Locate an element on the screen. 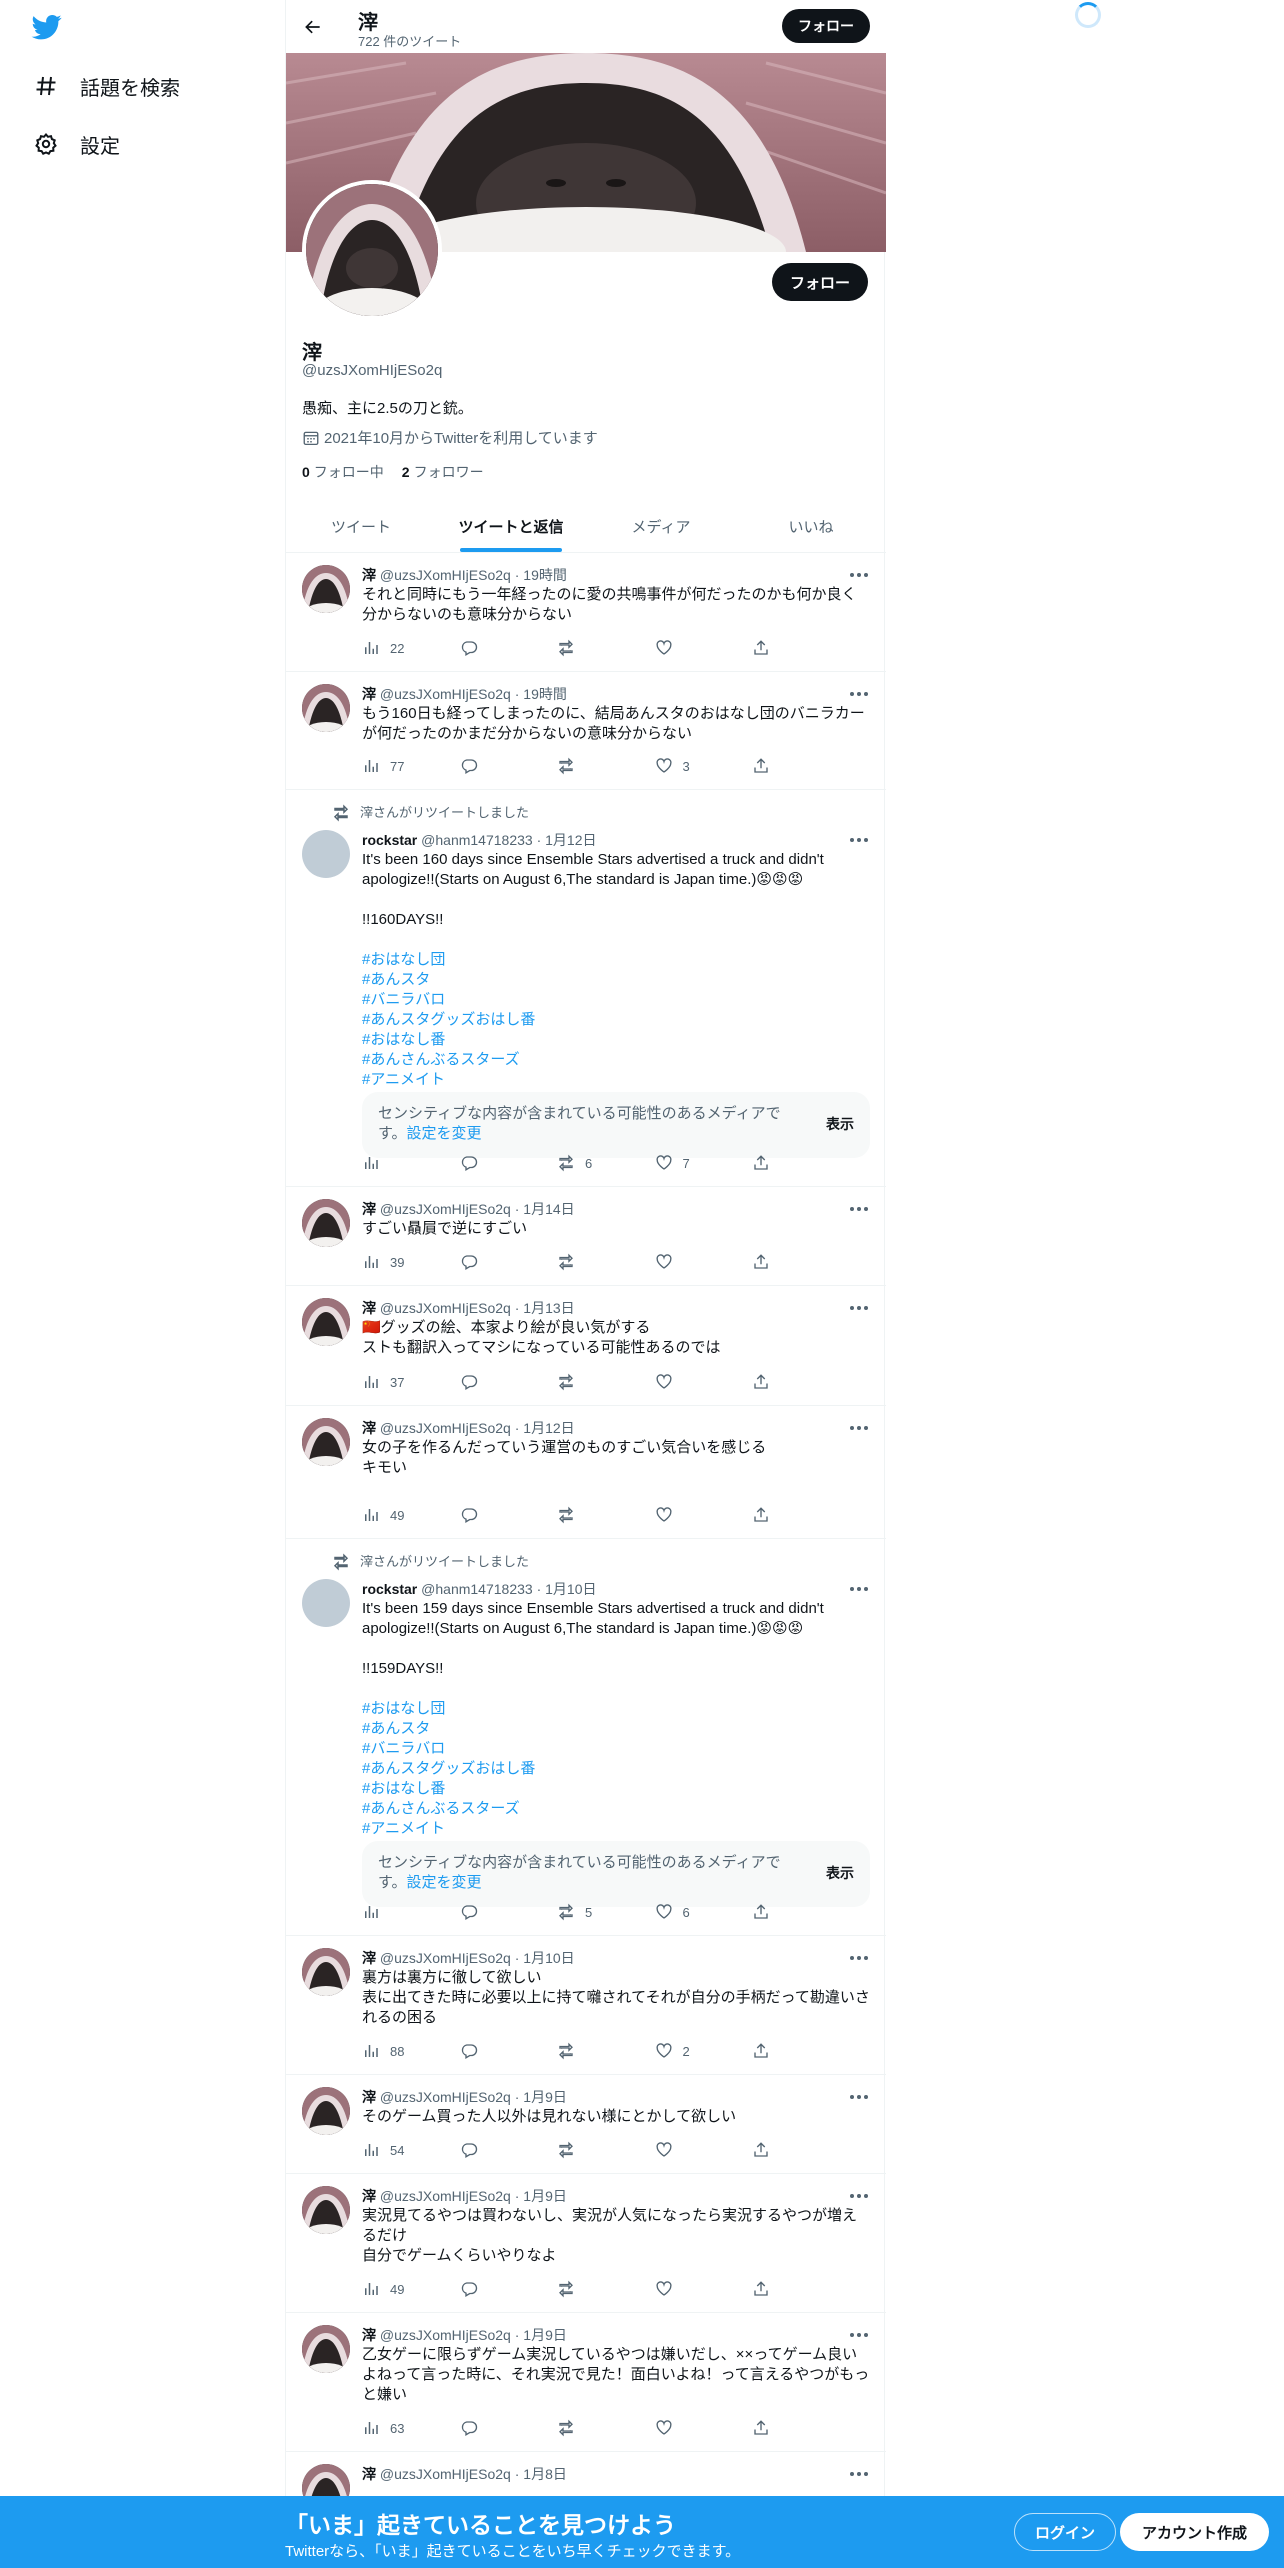 The height and width of the screenshot is (2568, 1284). hashtag-link: #バニラバロ is located at coordinates (616, 1749).